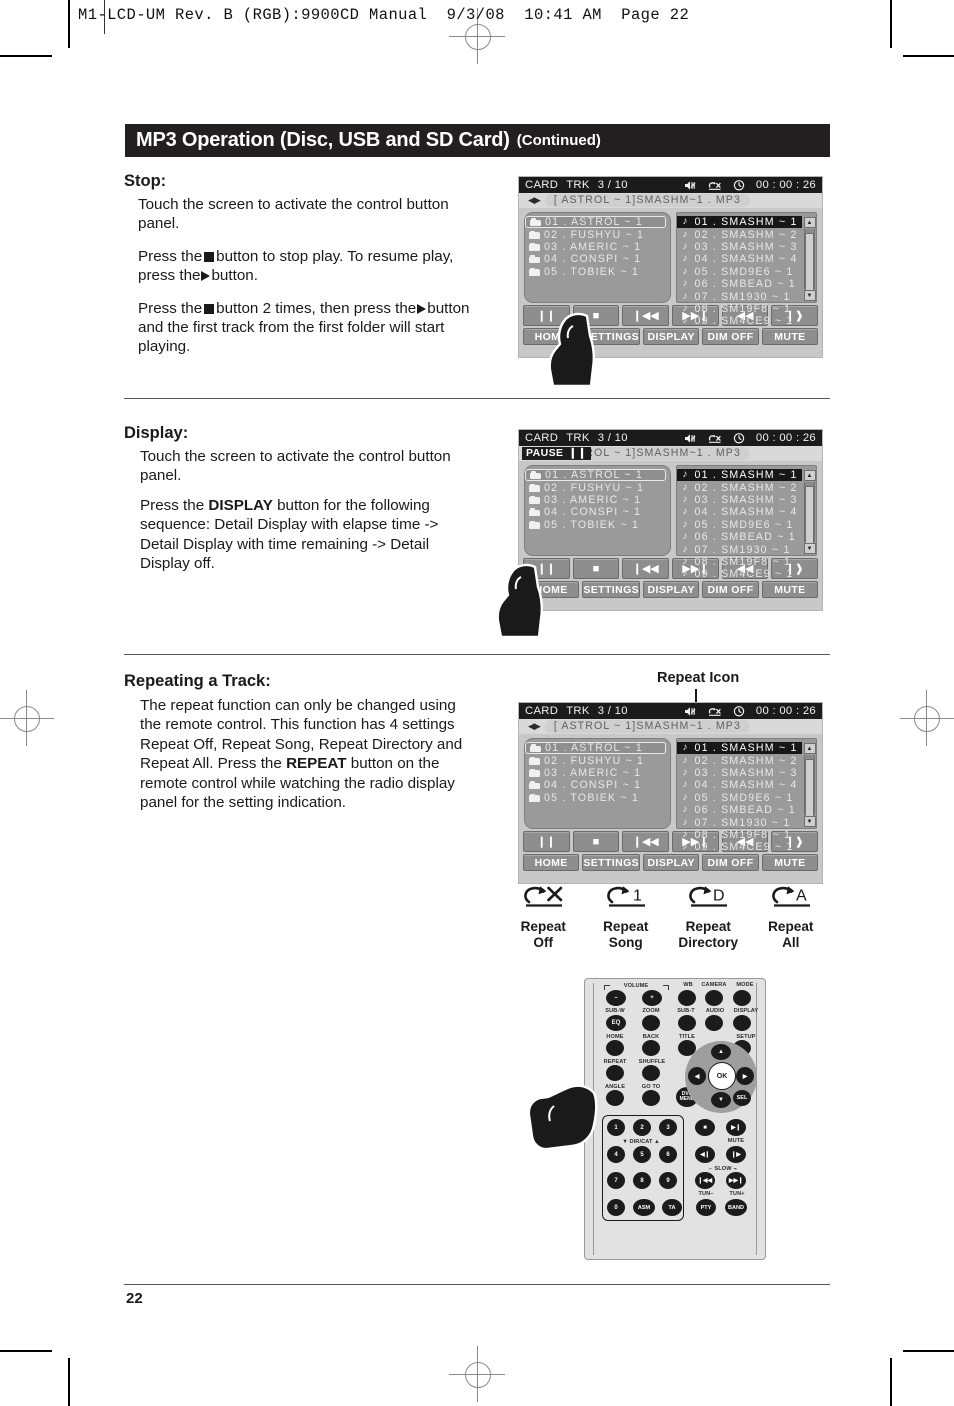 This screenshot has height=1406, width=954. Describe the element at coordinates (736, 1207) in the screenshot. I see `band-button: BAND` at that location.